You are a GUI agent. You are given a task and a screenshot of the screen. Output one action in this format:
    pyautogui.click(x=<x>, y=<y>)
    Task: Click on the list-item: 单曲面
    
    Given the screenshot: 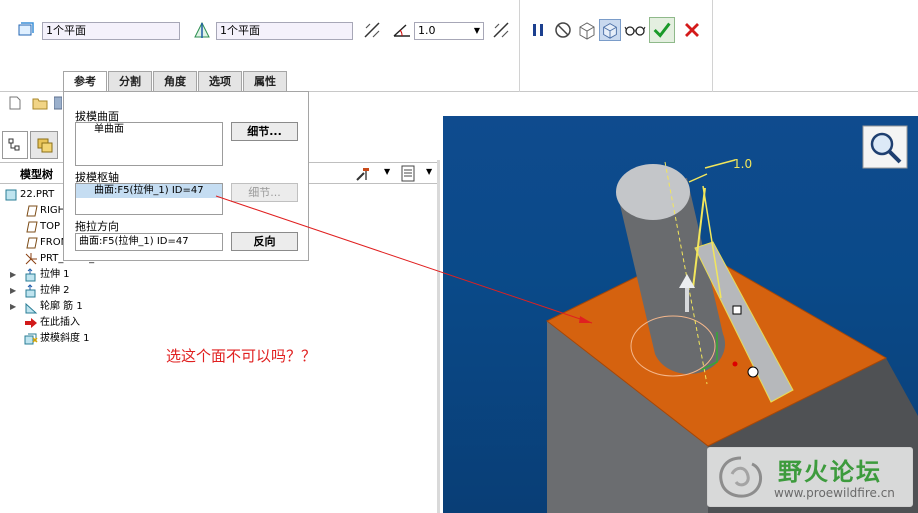 What is the action you would take?
    pyautogui.click(x=149, y=130)
    